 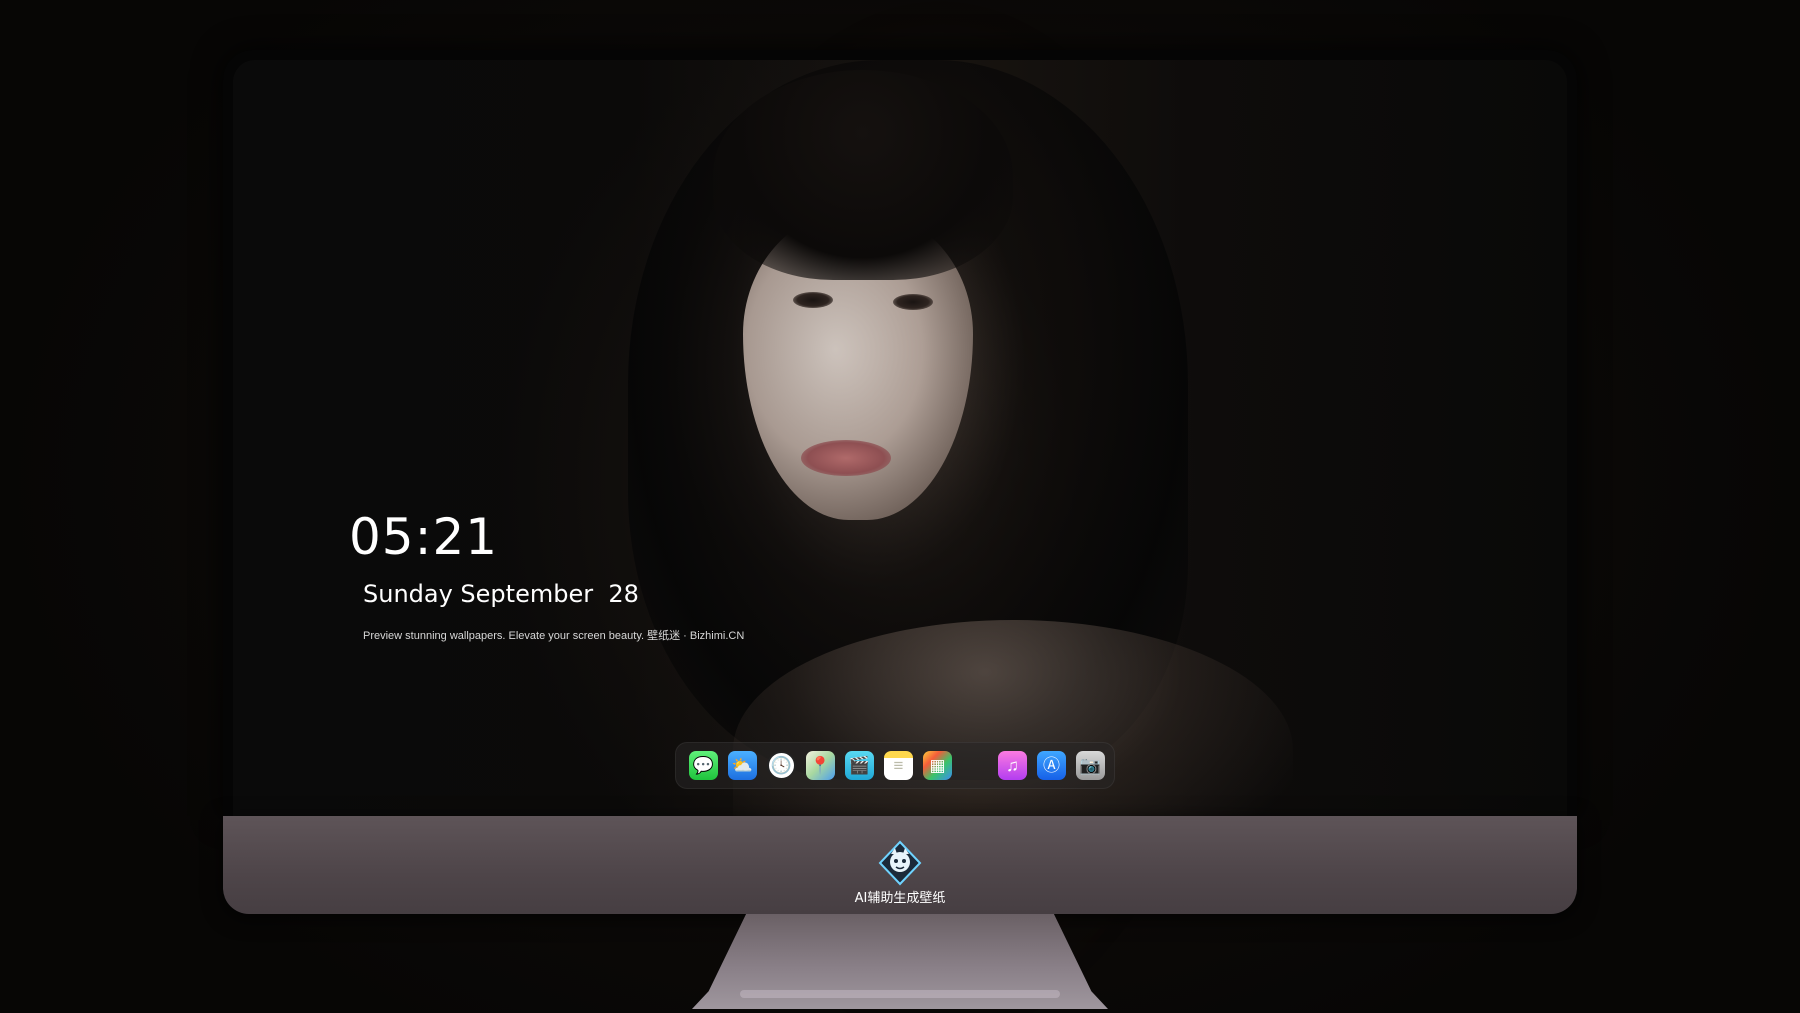 What do you see at coordinates (863, 175) in the screenshot?
I see `wallpaper-bangs` at bounding box center [863, 175].